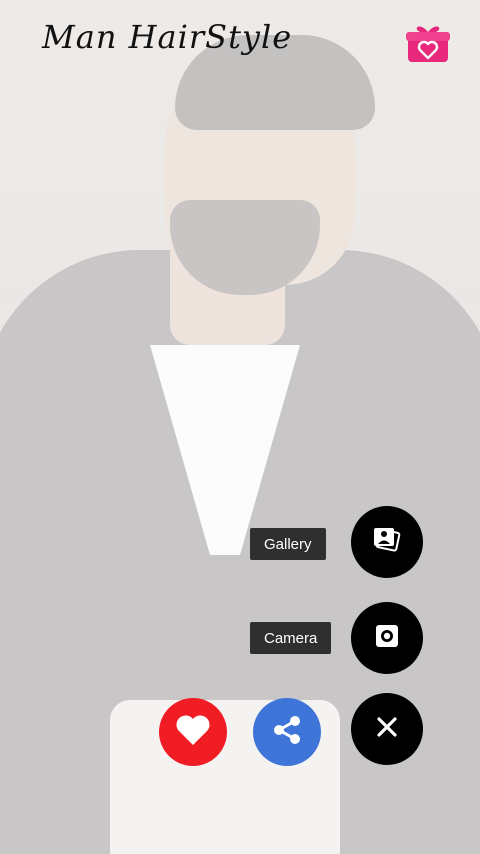 The width and height of the screenshot is (480, 854). I want to click on share-button, so click(287, 732).